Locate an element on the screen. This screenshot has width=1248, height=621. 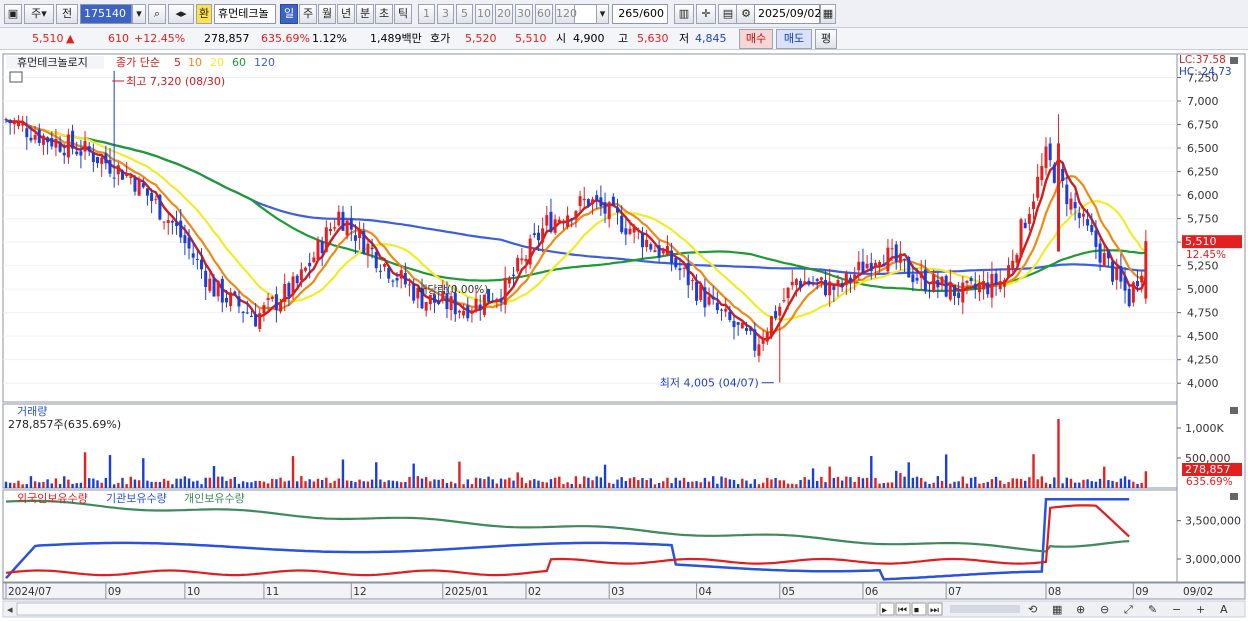
buy-button: 매수 is located at coordinates (756, 39).